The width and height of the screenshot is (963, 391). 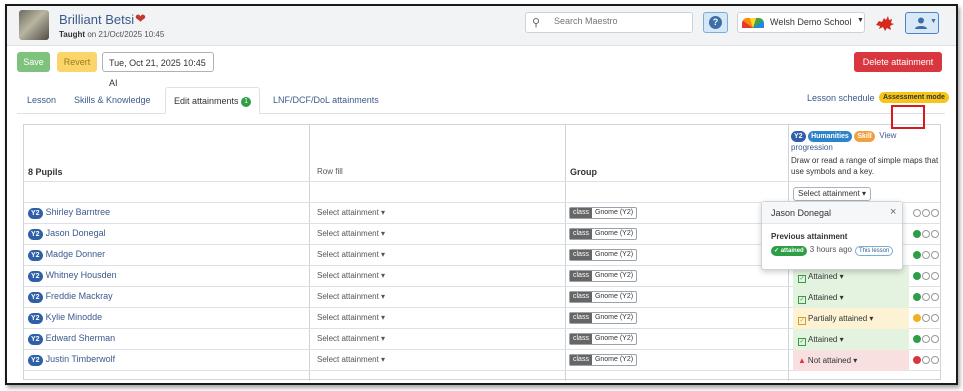 What do you see at coordinates (72, 276) in the screenshot?
I see `pupil-name: Y2 Whitney Housden` at bounding box center [72, 276].